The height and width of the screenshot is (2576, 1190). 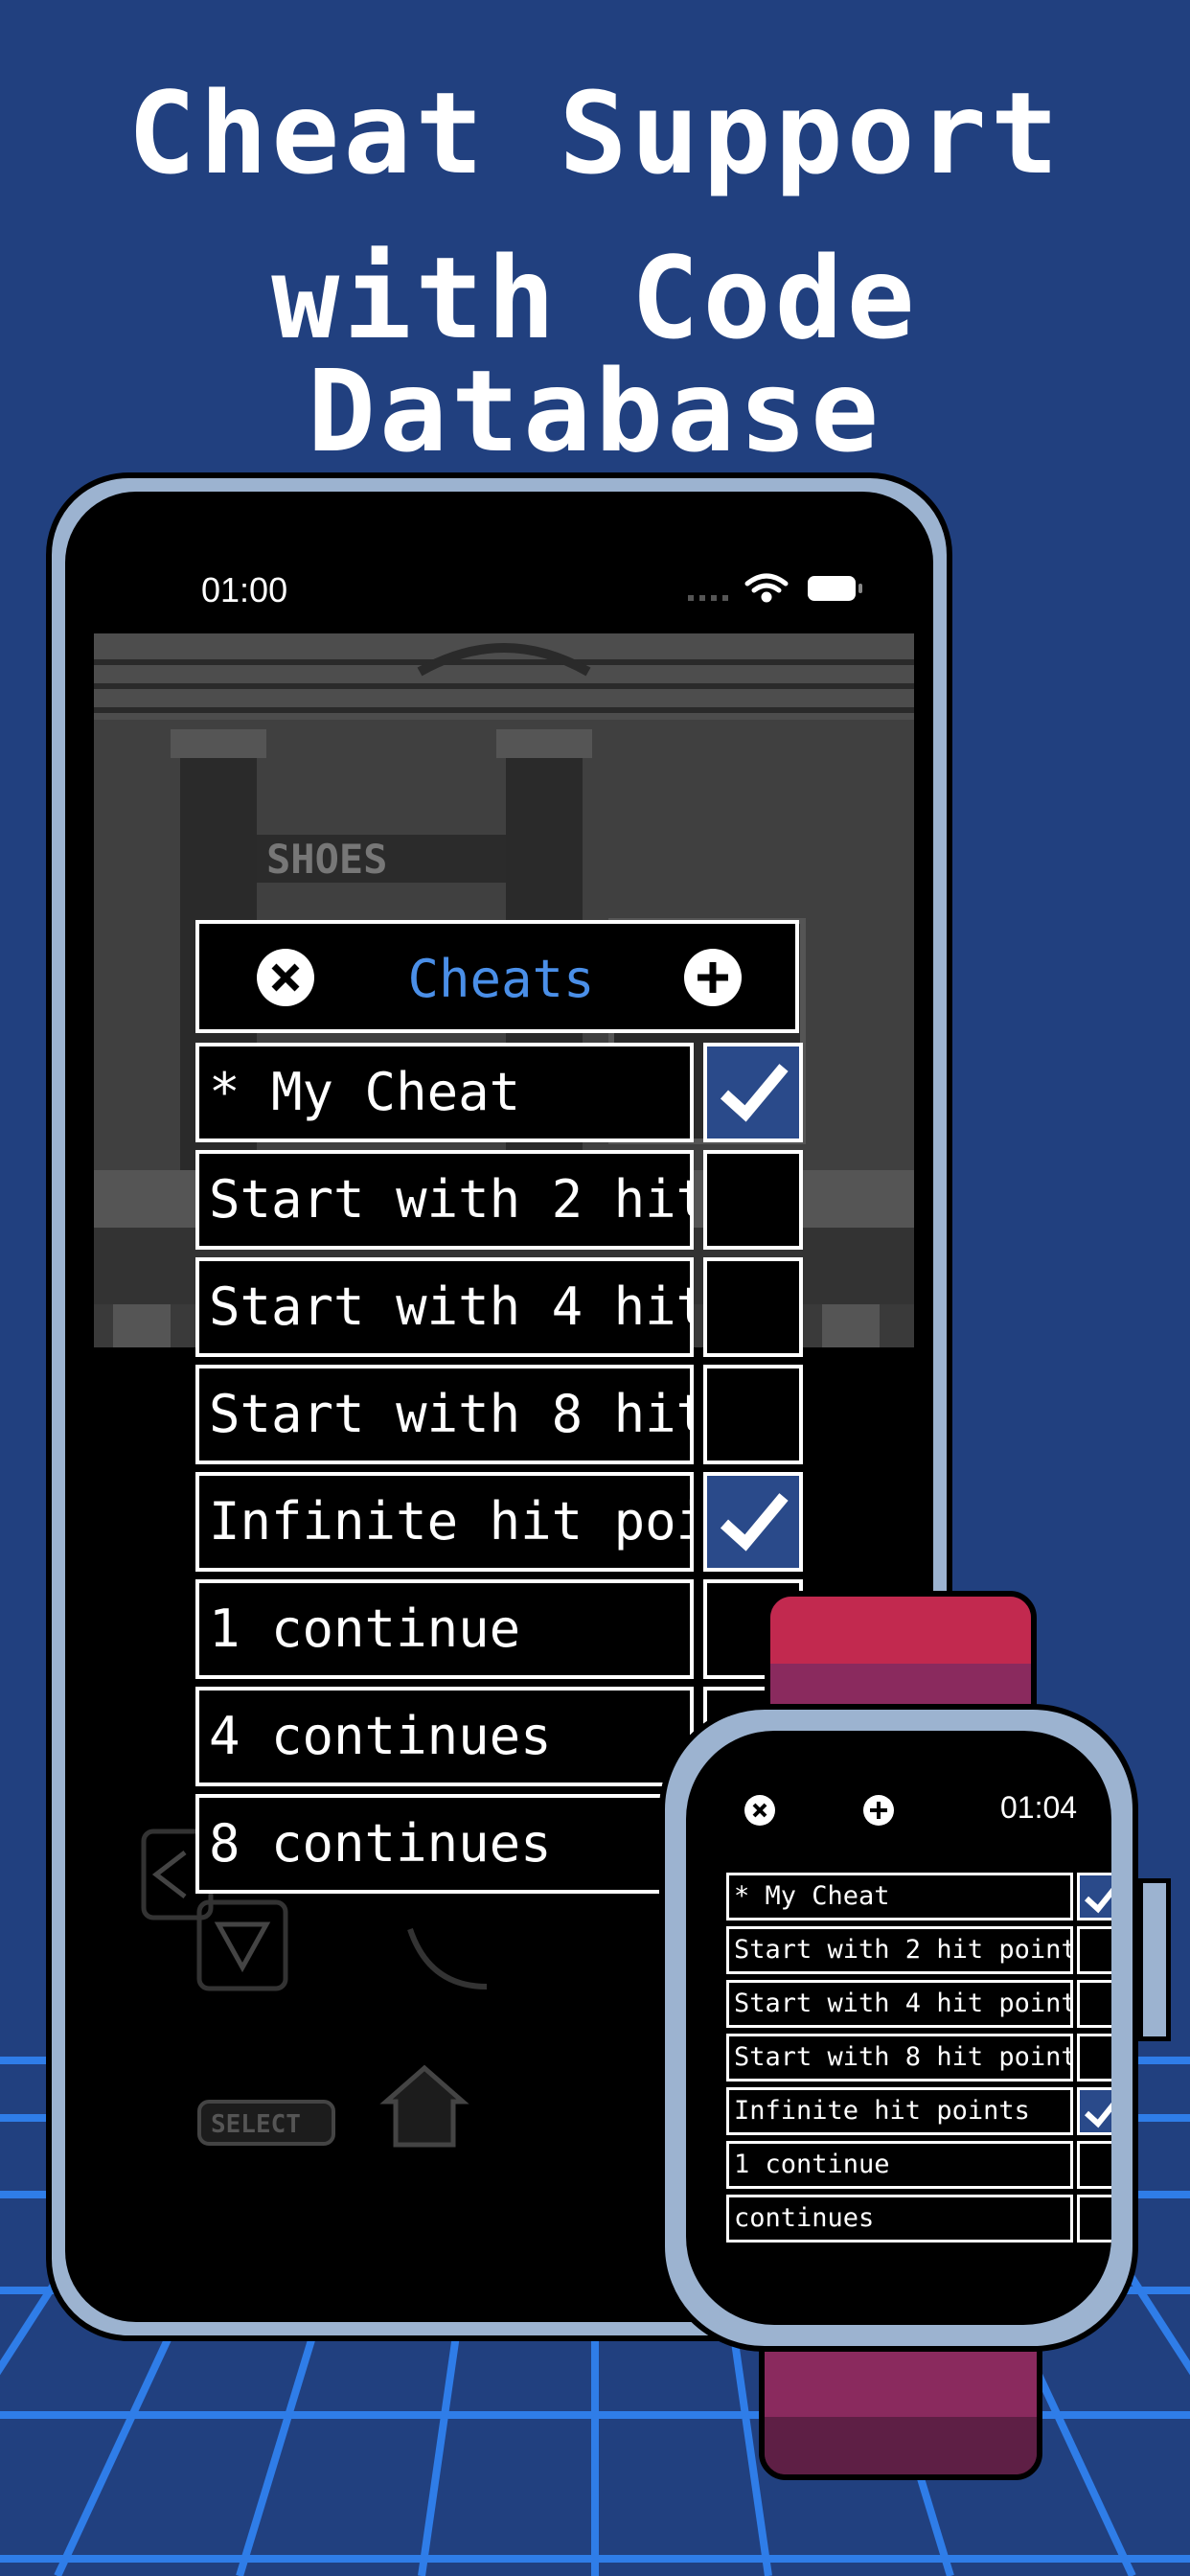 I want to click on home-icon, so click(x=424, y=2106).